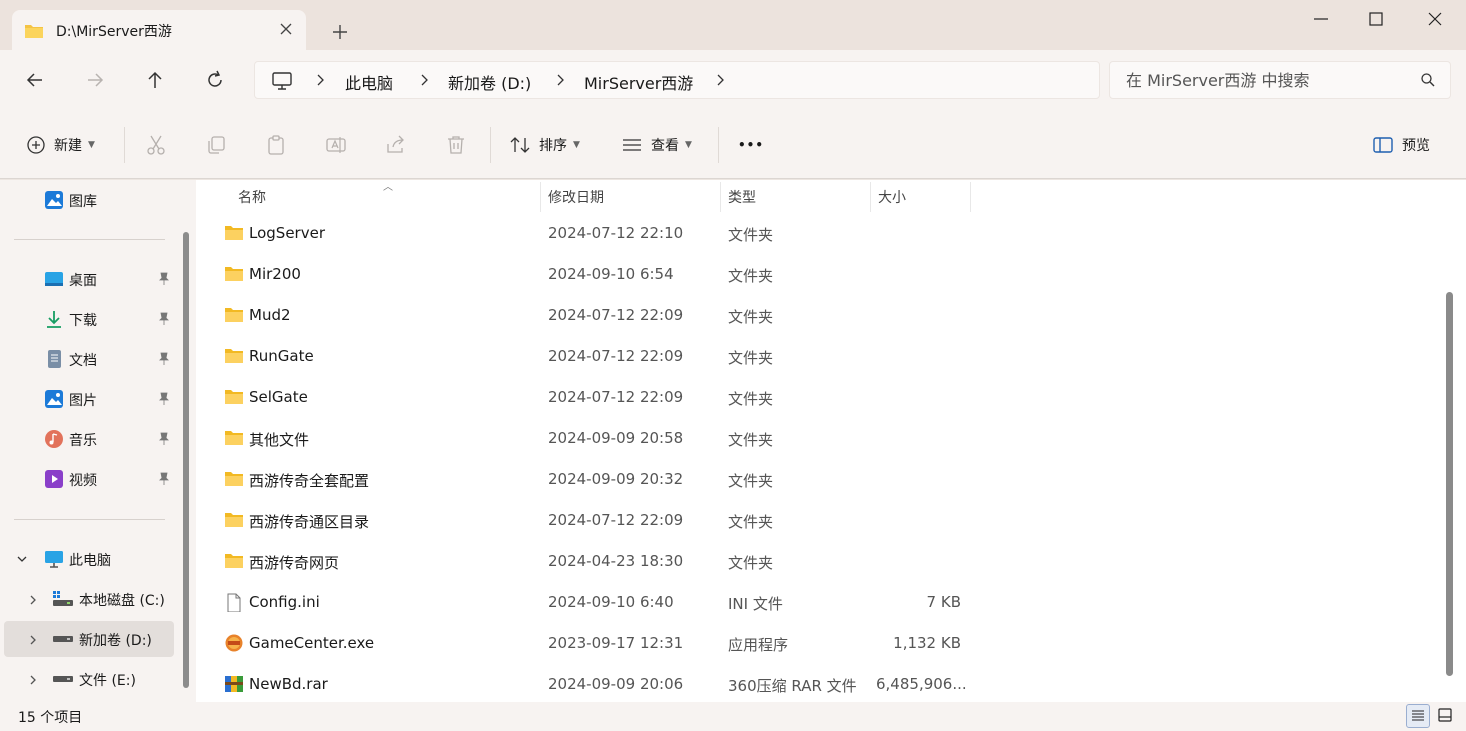  I want to click on sidebar-item-drive-c: 本地磁盘 (C:), so click(88, 599).